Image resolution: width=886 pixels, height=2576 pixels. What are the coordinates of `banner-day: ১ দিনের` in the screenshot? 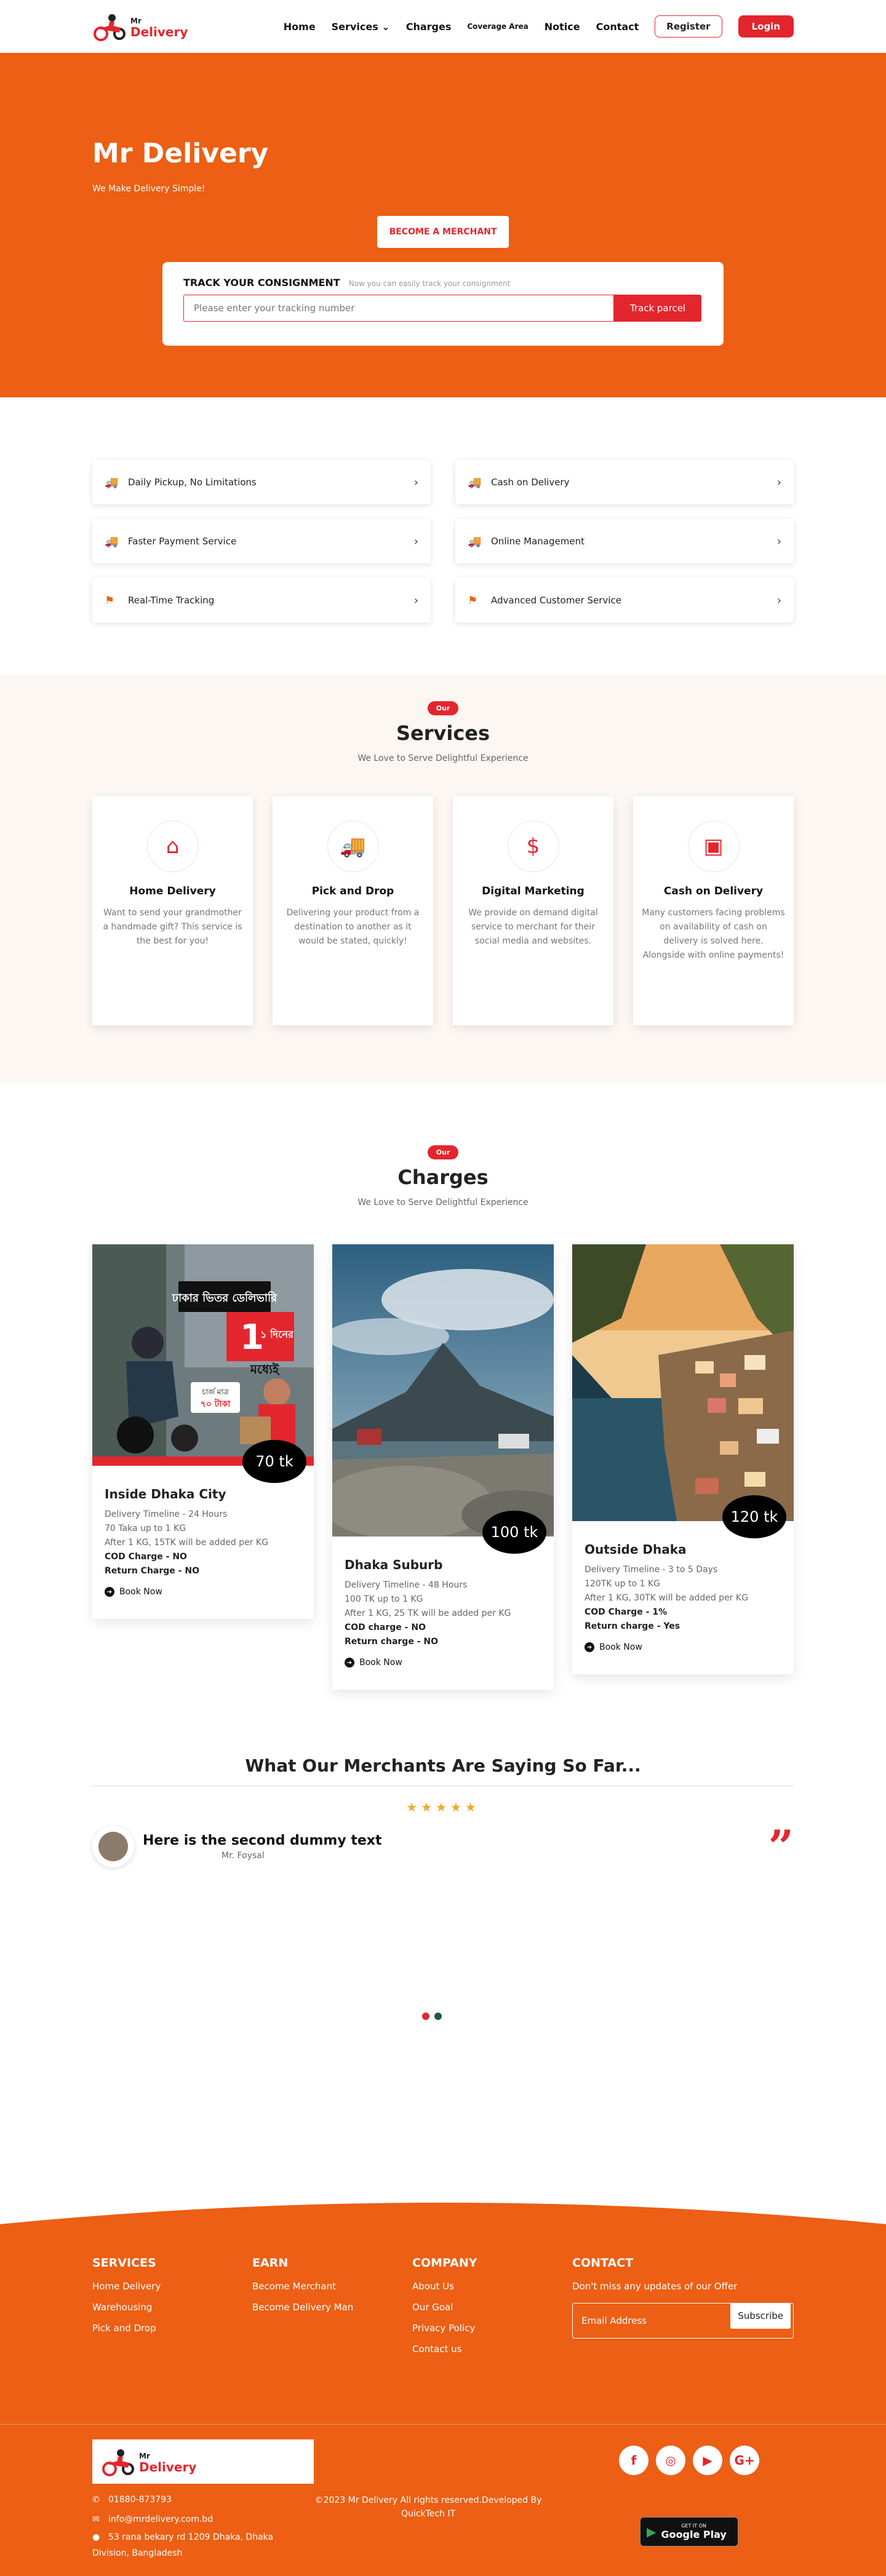 It's located at (277, 1334).